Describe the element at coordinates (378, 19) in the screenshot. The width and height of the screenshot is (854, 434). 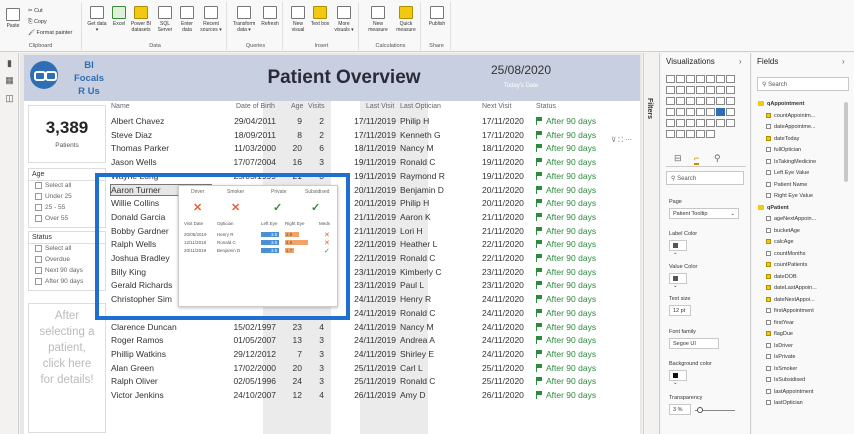
I see `new-measure-button: New measure` at that location.